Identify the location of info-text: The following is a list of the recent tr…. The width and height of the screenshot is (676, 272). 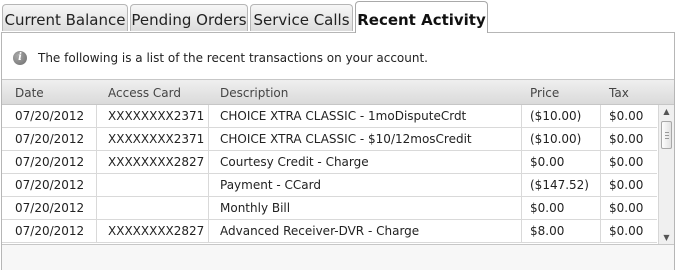
(233, 58).